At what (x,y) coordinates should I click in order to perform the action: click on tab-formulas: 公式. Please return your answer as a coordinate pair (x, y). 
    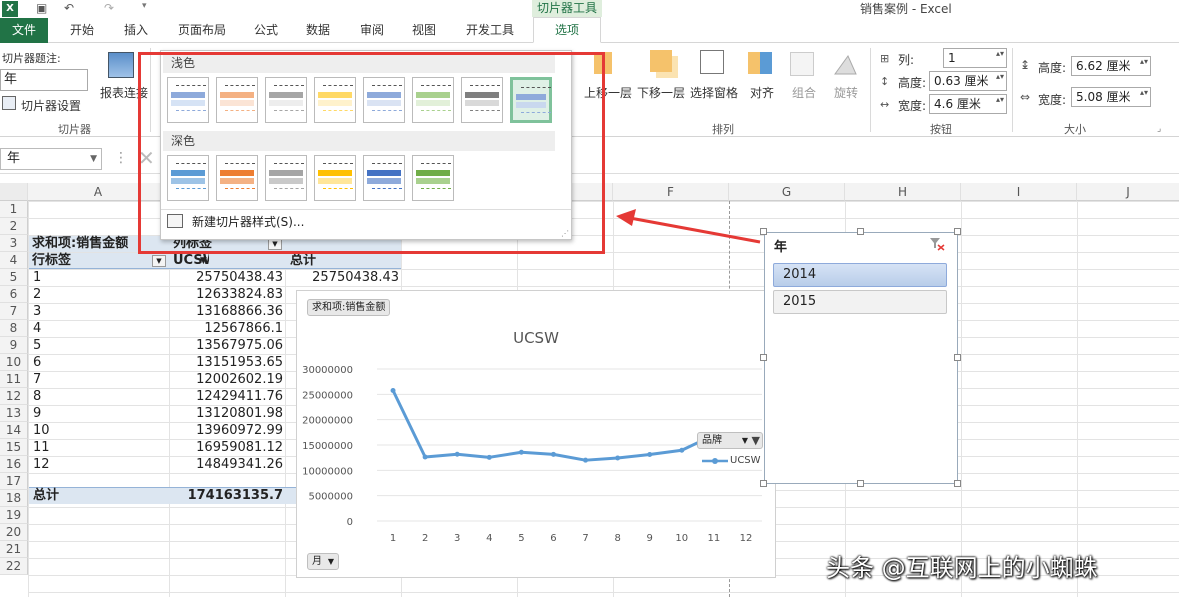
    Looking at the image, I should click on (266, 30).